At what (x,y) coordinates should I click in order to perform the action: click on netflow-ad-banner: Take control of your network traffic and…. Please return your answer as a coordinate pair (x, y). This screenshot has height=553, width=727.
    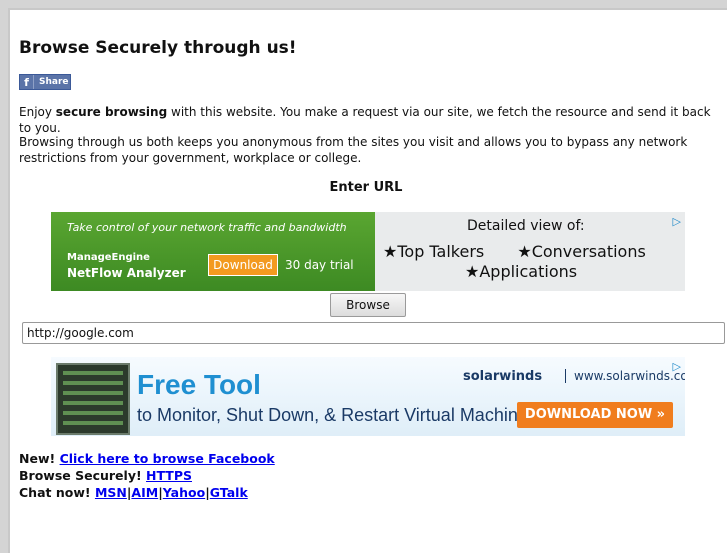
    Looking at the image, I should click on (368, 251).